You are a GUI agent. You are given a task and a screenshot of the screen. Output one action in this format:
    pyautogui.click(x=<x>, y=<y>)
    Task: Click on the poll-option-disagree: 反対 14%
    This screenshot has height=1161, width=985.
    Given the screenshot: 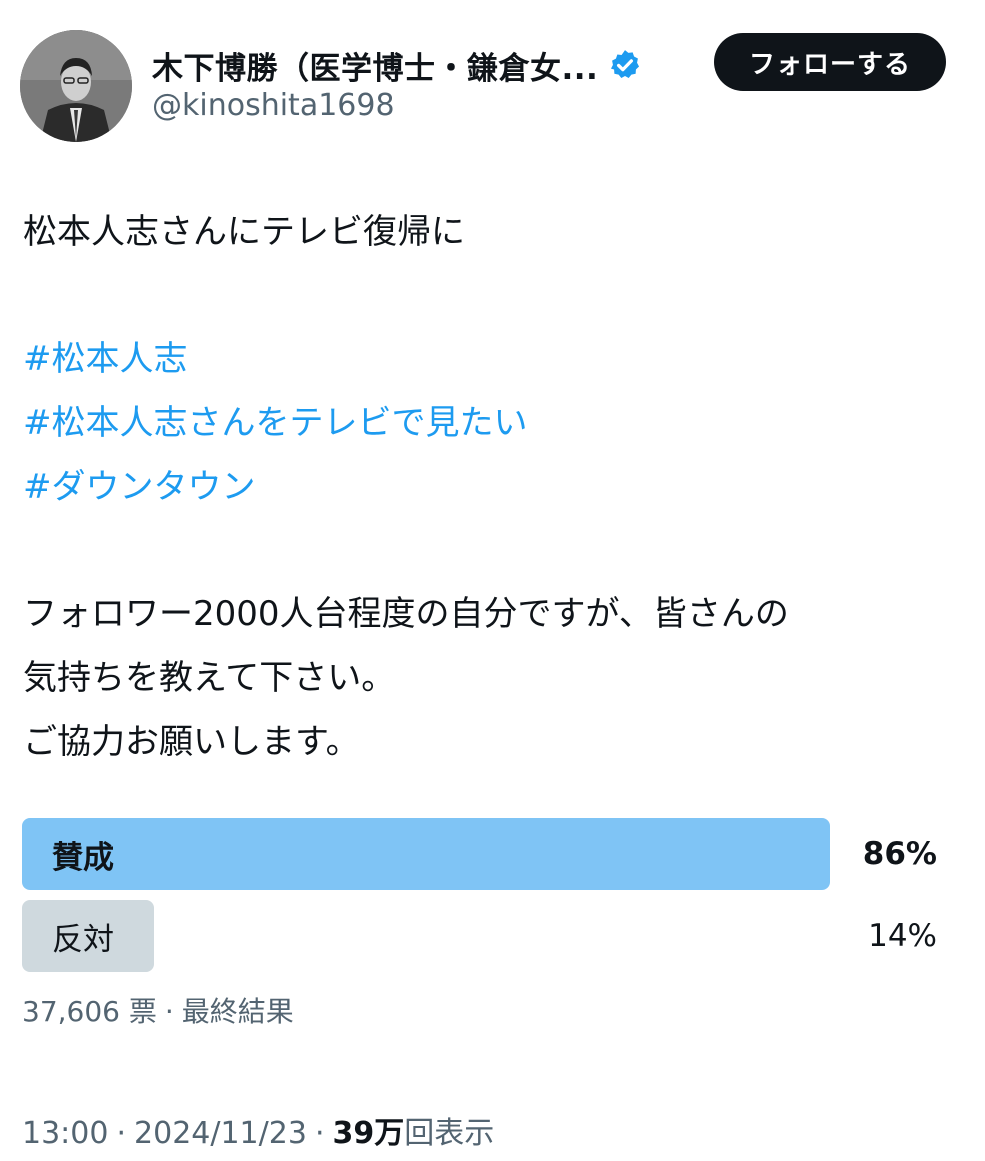 What is the action you would take?
    pyautogui.click(x=479, y=936)
    